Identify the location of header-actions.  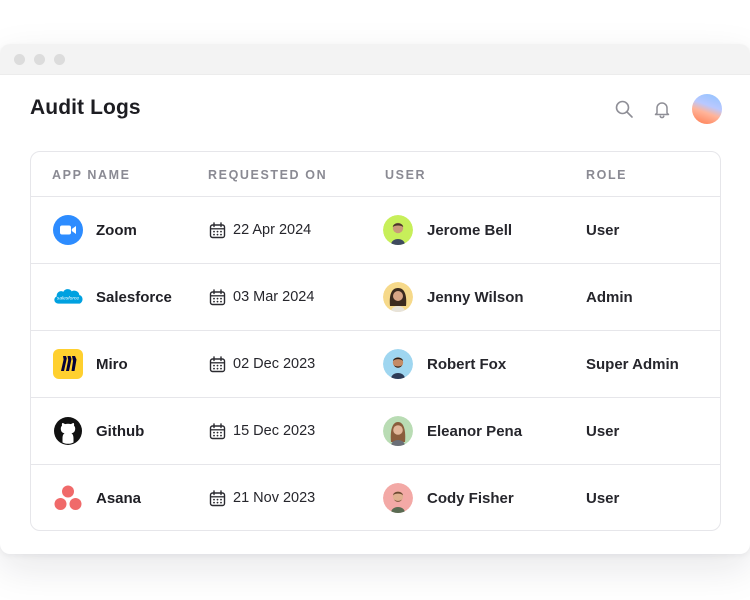
(667, 109).